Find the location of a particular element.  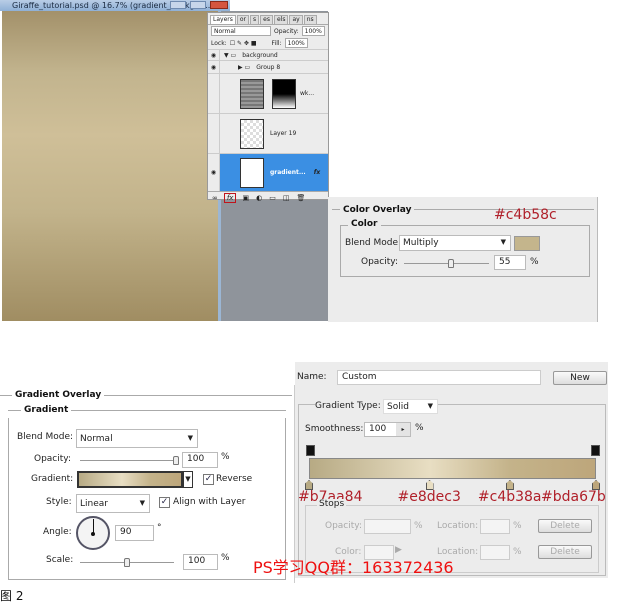

stepper-arrow-icon: ▸ is located at coordinates (403, 429).